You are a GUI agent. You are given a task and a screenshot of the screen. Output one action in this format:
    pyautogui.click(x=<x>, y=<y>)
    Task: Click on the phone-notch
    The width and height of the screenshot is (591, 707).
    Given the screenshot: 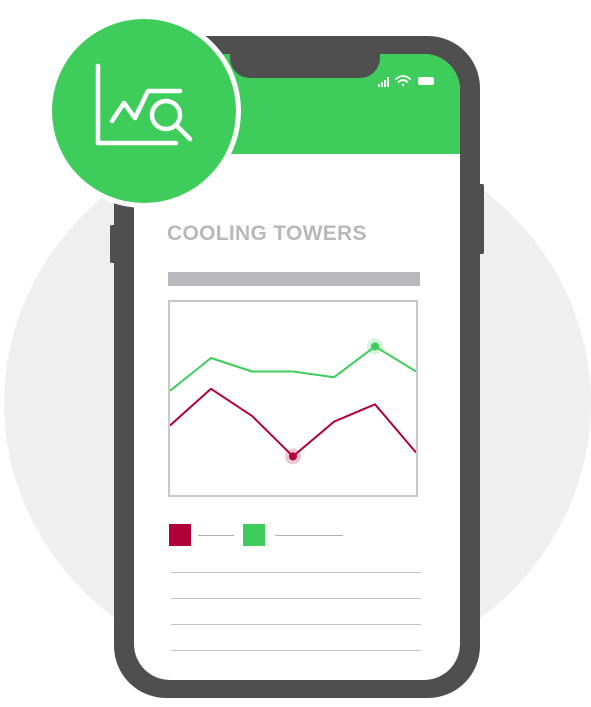 What is the action you would take?
    pyautogui.click(x=305, y=66)
    